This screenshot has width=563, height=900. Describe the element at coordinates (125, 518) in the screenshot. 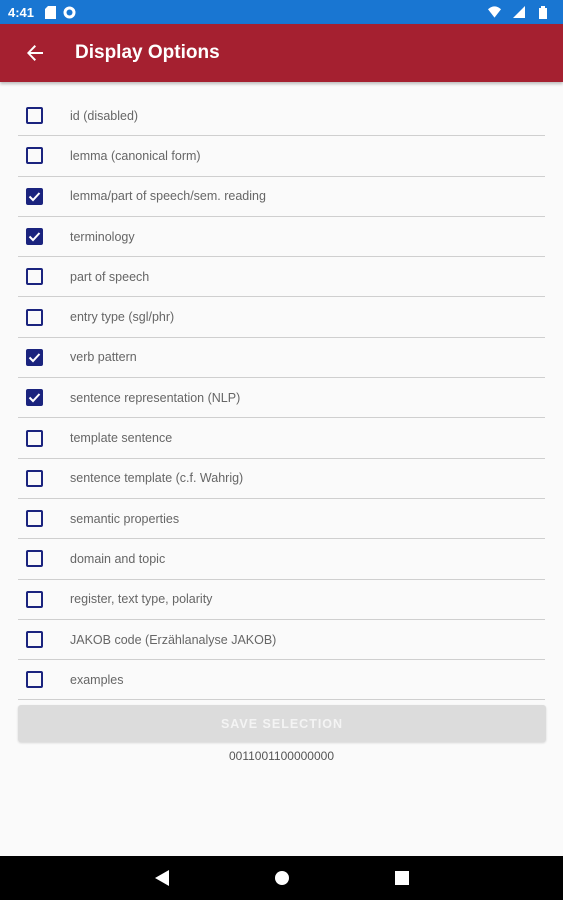

I see `option-label: semantic properties` at that location.